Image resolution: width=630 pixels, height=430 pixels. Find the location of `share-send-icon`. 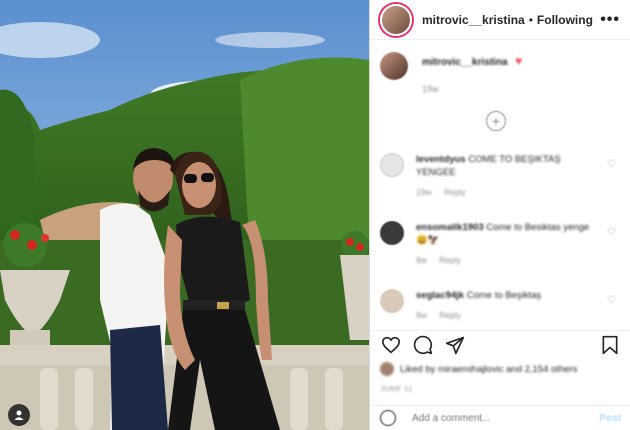

share-send-icon is located at coordinates (455, 345).